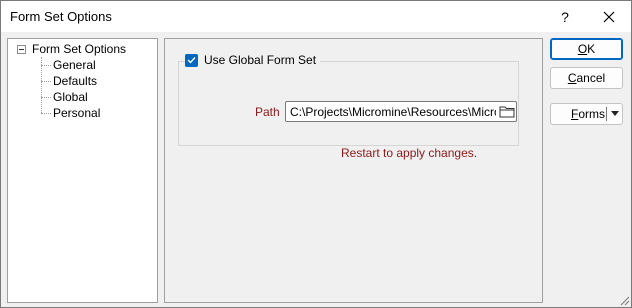 The height and width of the screenshot is (308, 632). Describe the element at coordinates (591, 78) in the screenshot. I see `cancel-rest: ancel` at that location.